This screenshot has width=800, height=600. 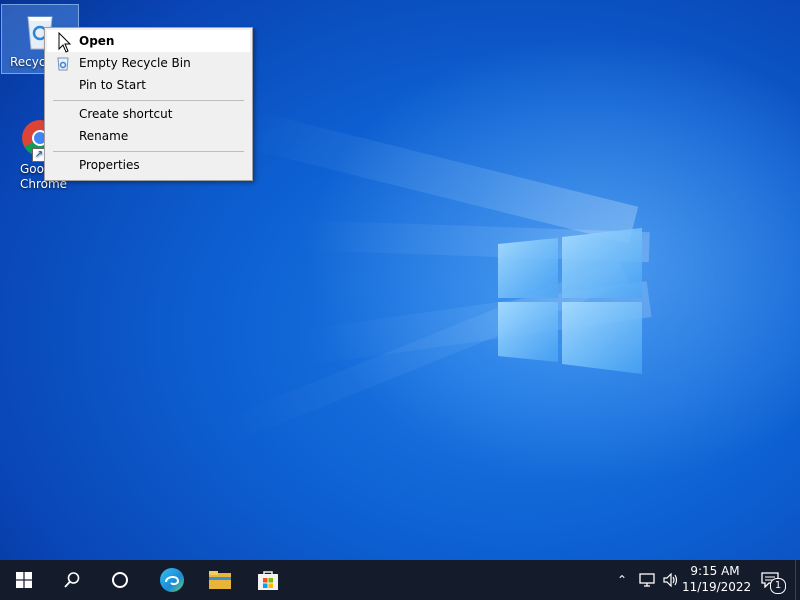 I want to click on edge-icon, so click(x=172, y=580).